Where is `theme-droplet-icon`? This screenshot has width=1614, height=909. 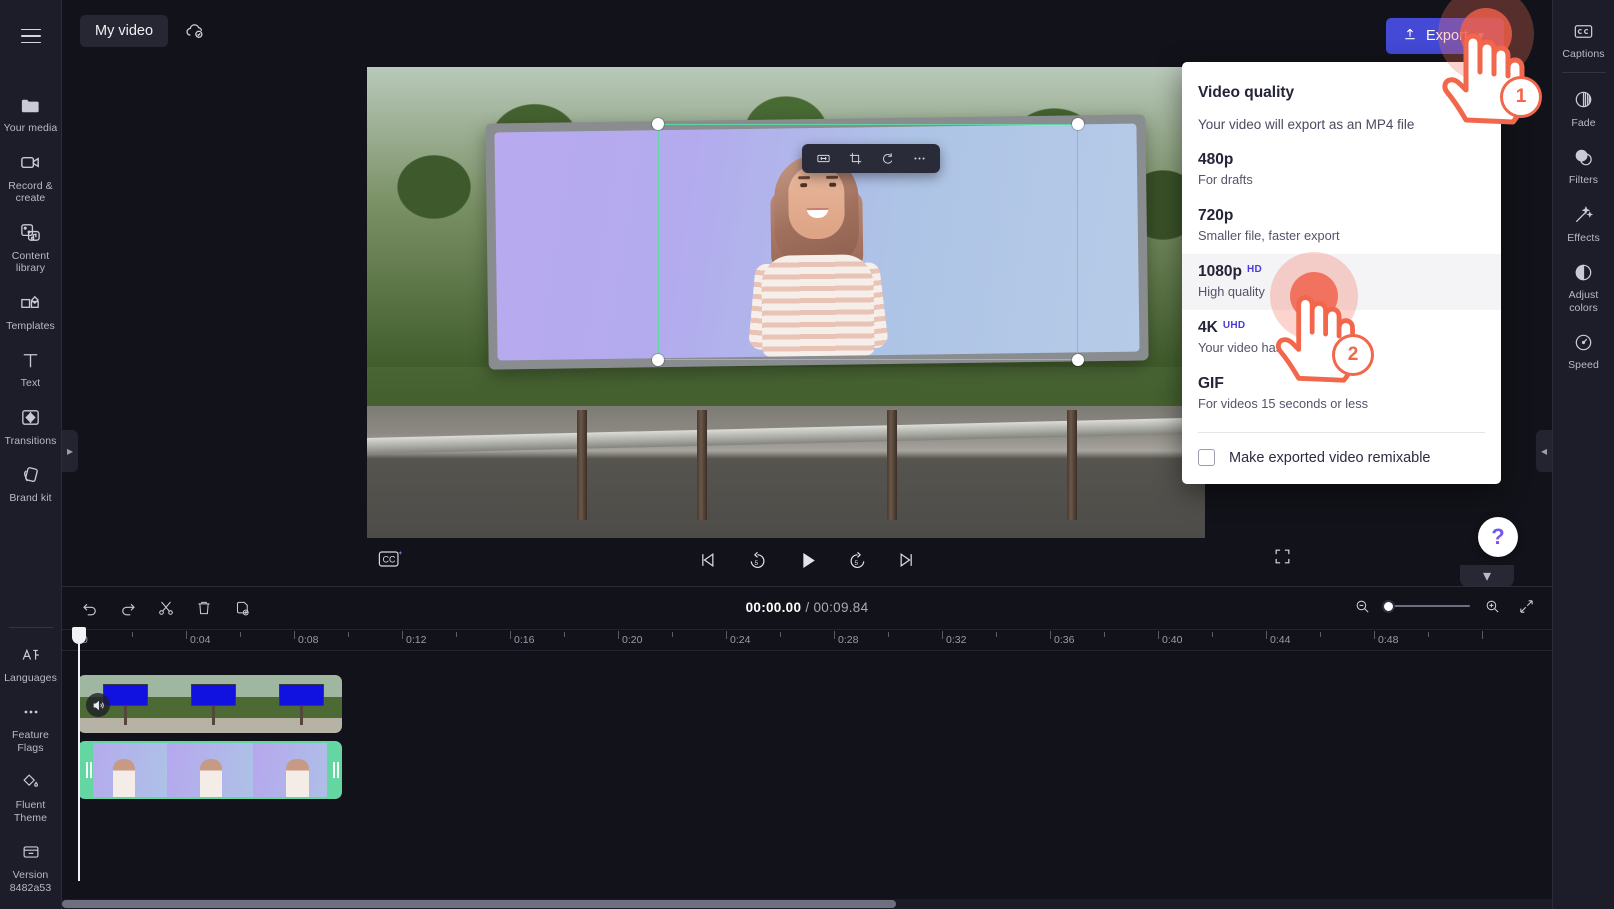 theme-droplet-icon is located at coordinates (31, 782).